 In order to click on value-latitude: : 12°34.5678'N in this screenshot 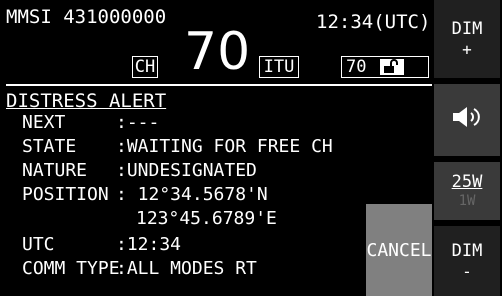, I will do `click(192, 194)`.